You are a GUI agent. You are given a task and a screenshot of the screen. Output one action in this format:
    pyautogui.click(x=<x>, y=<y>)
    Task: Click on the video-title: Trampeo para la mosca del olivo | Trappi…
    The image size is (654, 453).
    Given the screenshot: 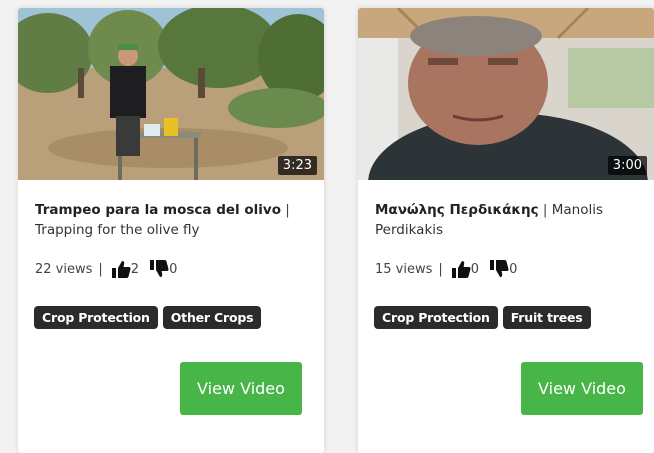 What is the action you would take?
    pyautogui.click(x=172, y=220)
    